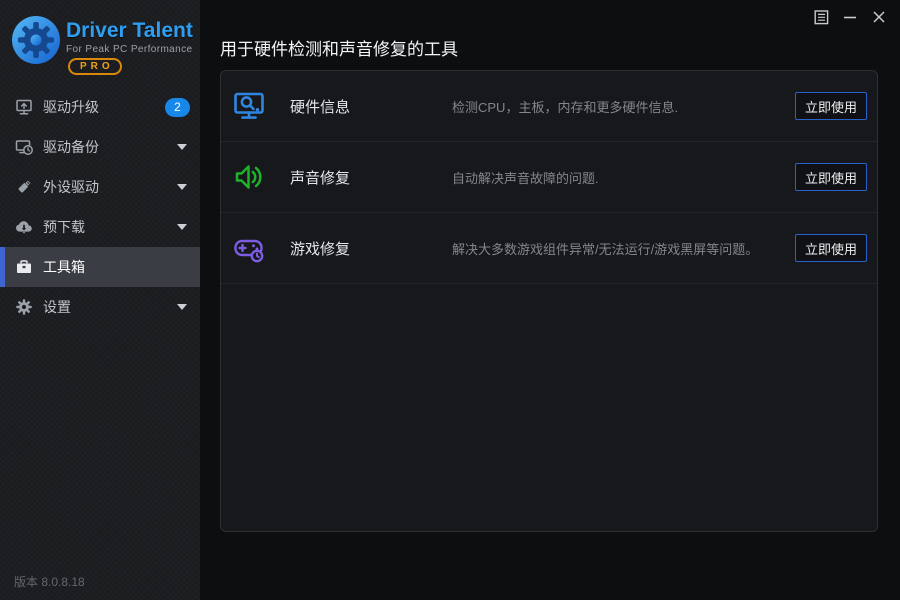 The width and height of the screenshot is (900, 600). I want to click on tool-description: 解决大多数游戏组件异常/无法运行/游戏黑屏等问题。, so click(605, 249).